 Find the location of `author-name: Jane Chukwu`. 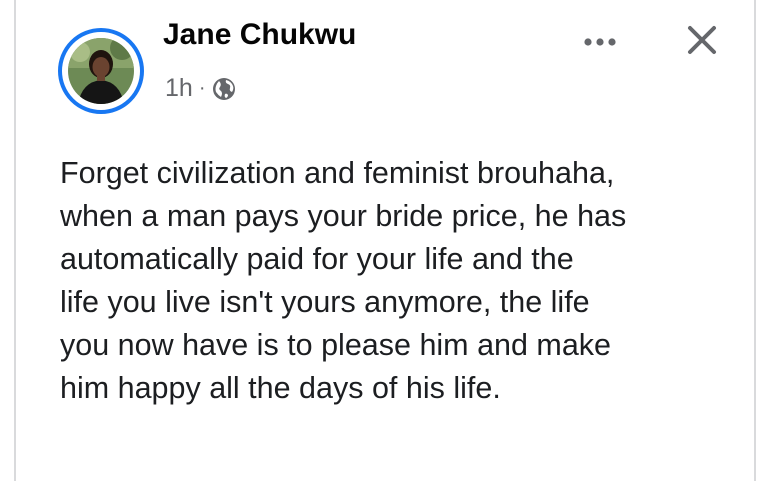

author-name: Jane Chukwu is located at coordinates (259, 35).